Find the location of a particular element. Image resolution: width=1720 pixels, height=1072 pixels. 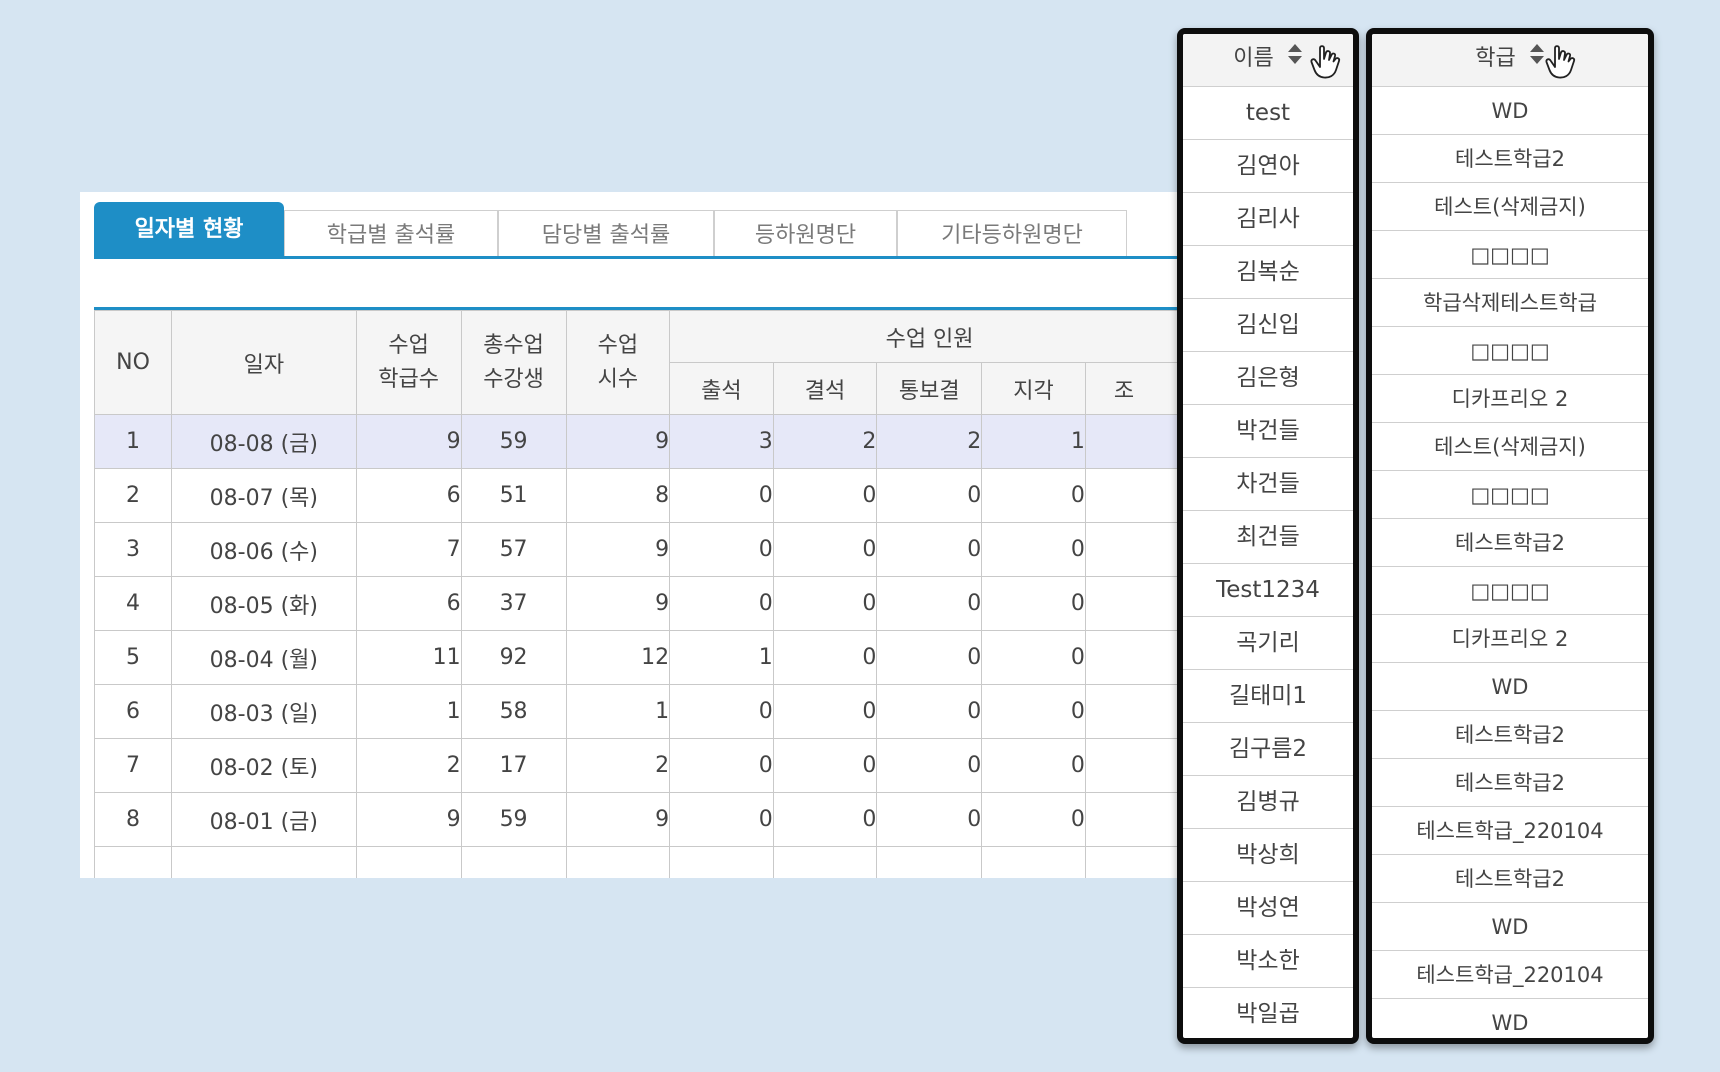

cell-date: 08-08 (금) is located at coordinates (264, 441).